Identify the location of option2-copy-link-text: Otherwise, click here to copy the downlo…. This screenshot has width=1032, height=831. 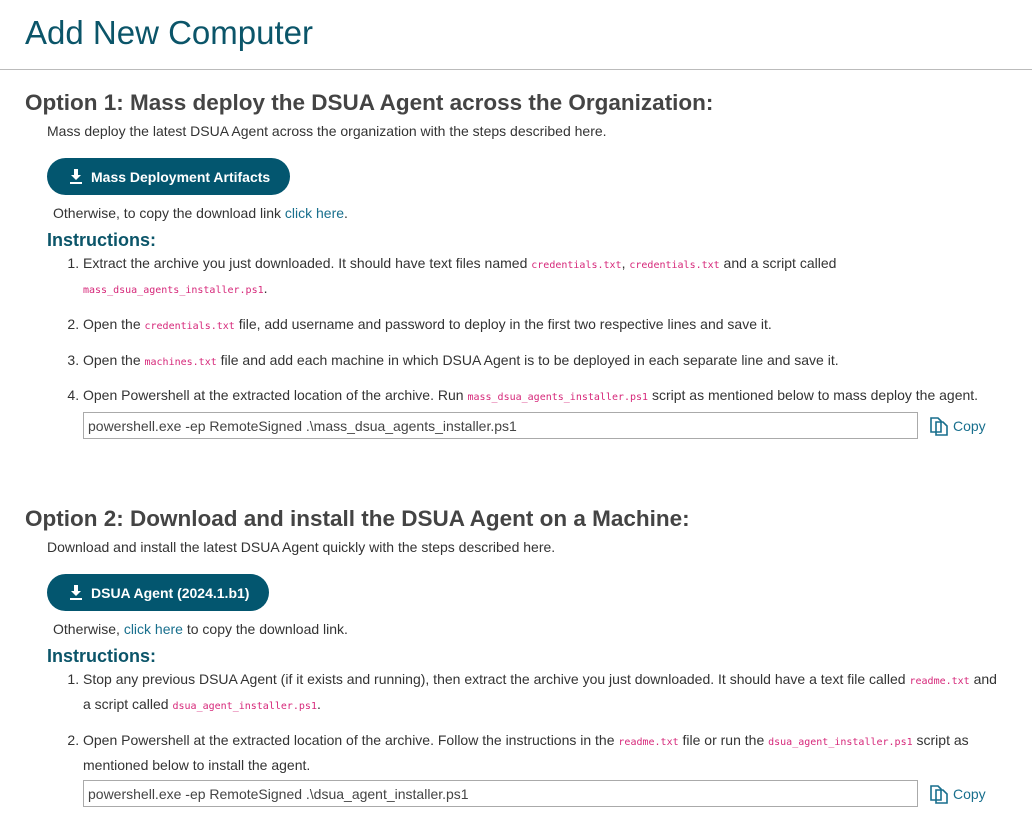
(529, 629).